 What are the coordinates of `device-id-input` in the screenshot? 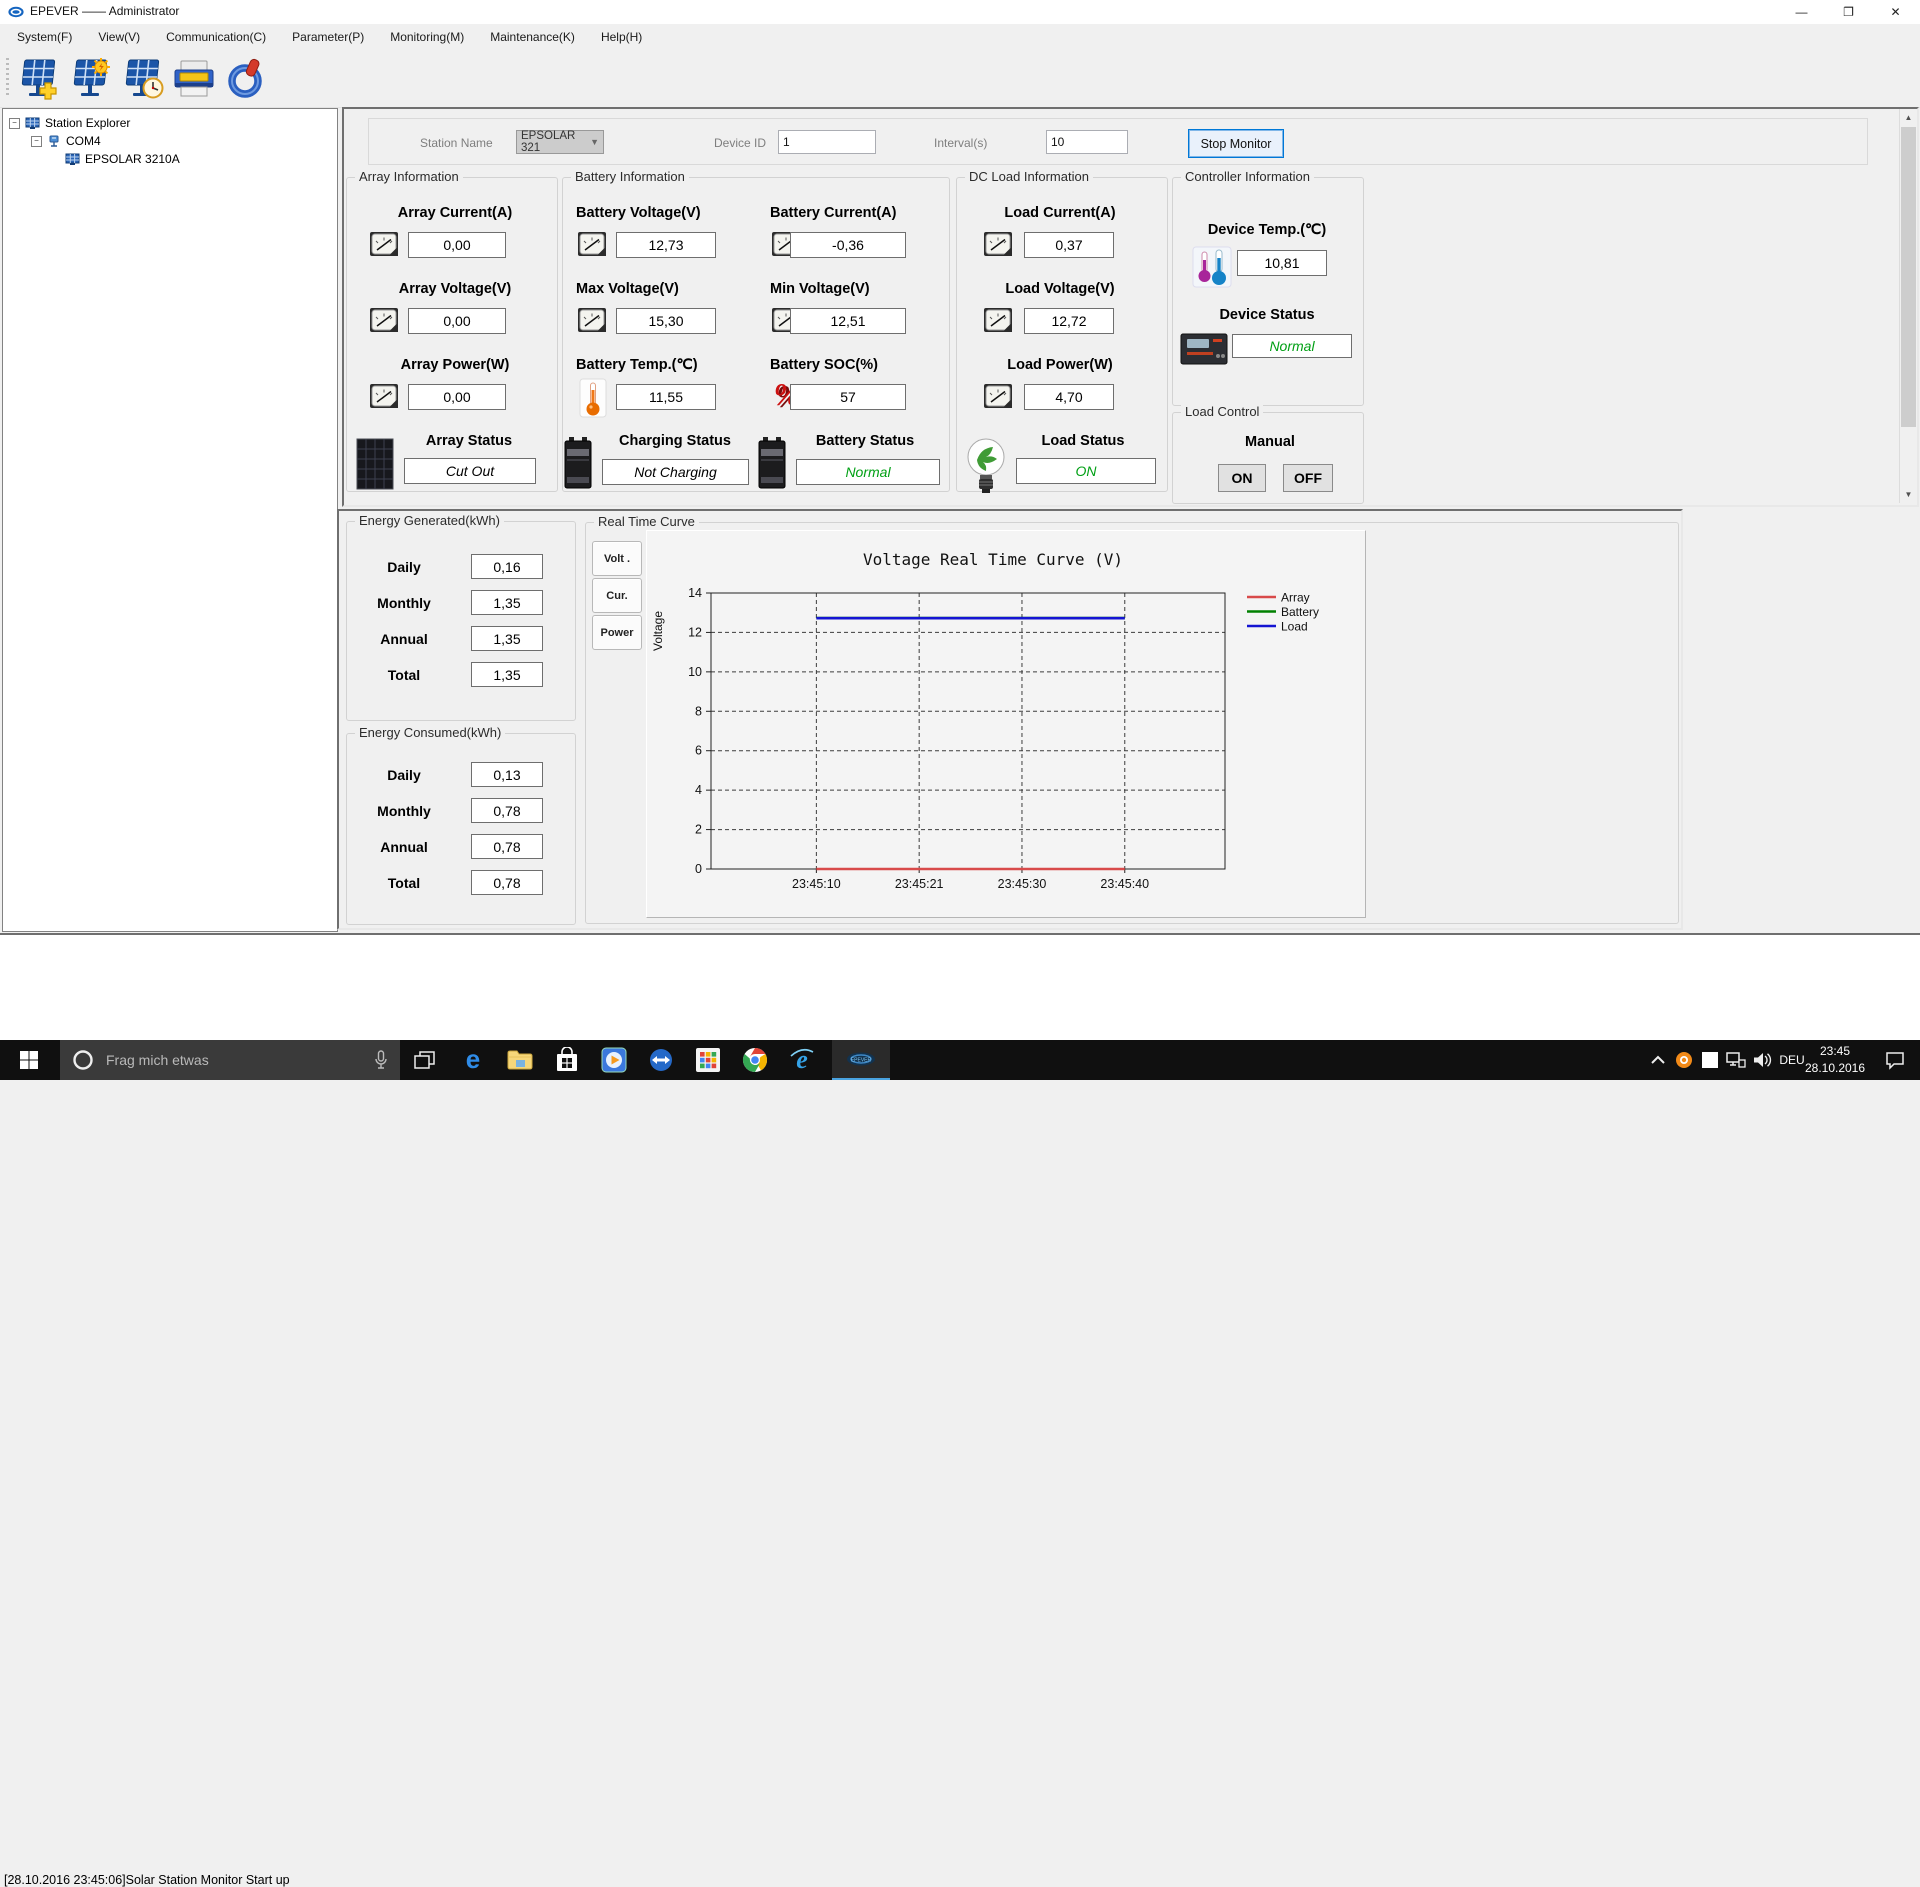 It's located at (827, 142).